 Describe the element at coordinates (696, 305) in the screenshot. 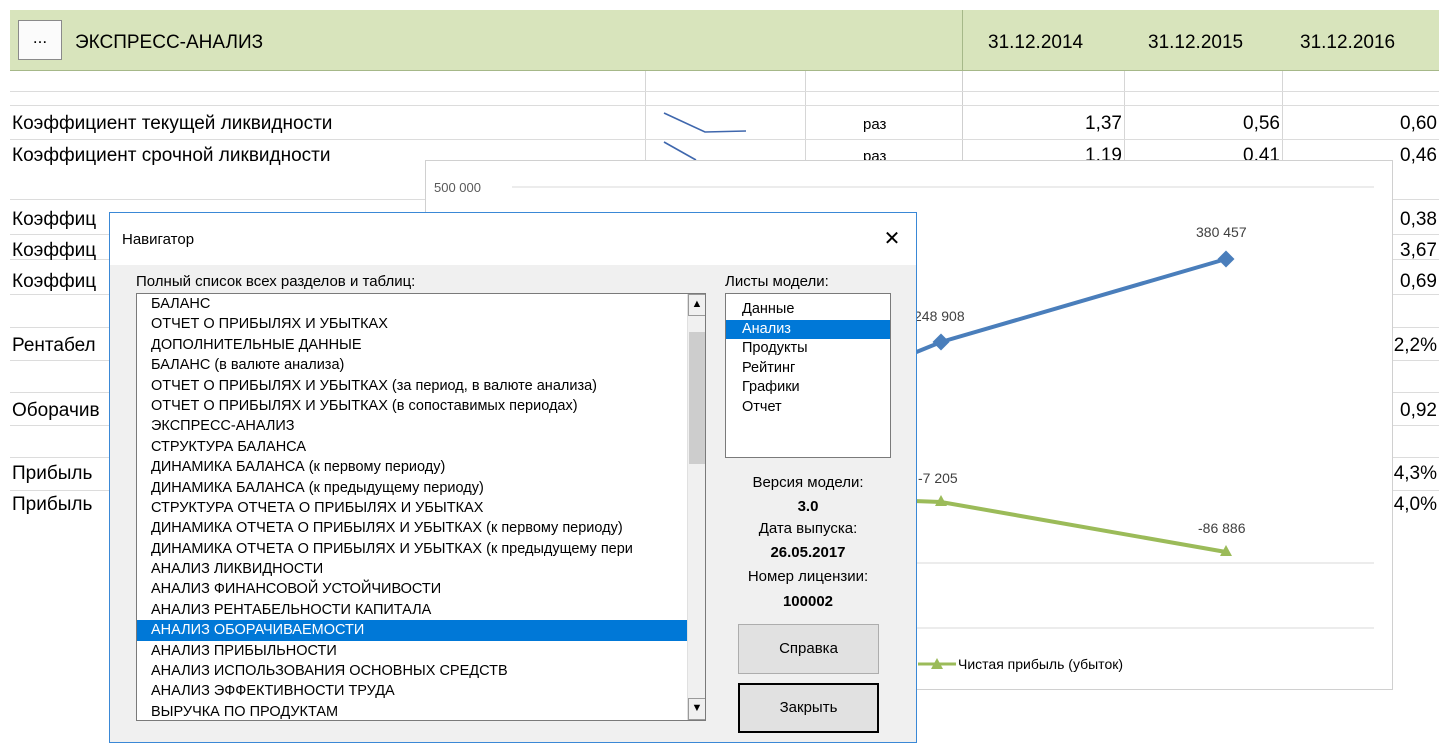

I see `scroll-up-button: ▲` at that location.